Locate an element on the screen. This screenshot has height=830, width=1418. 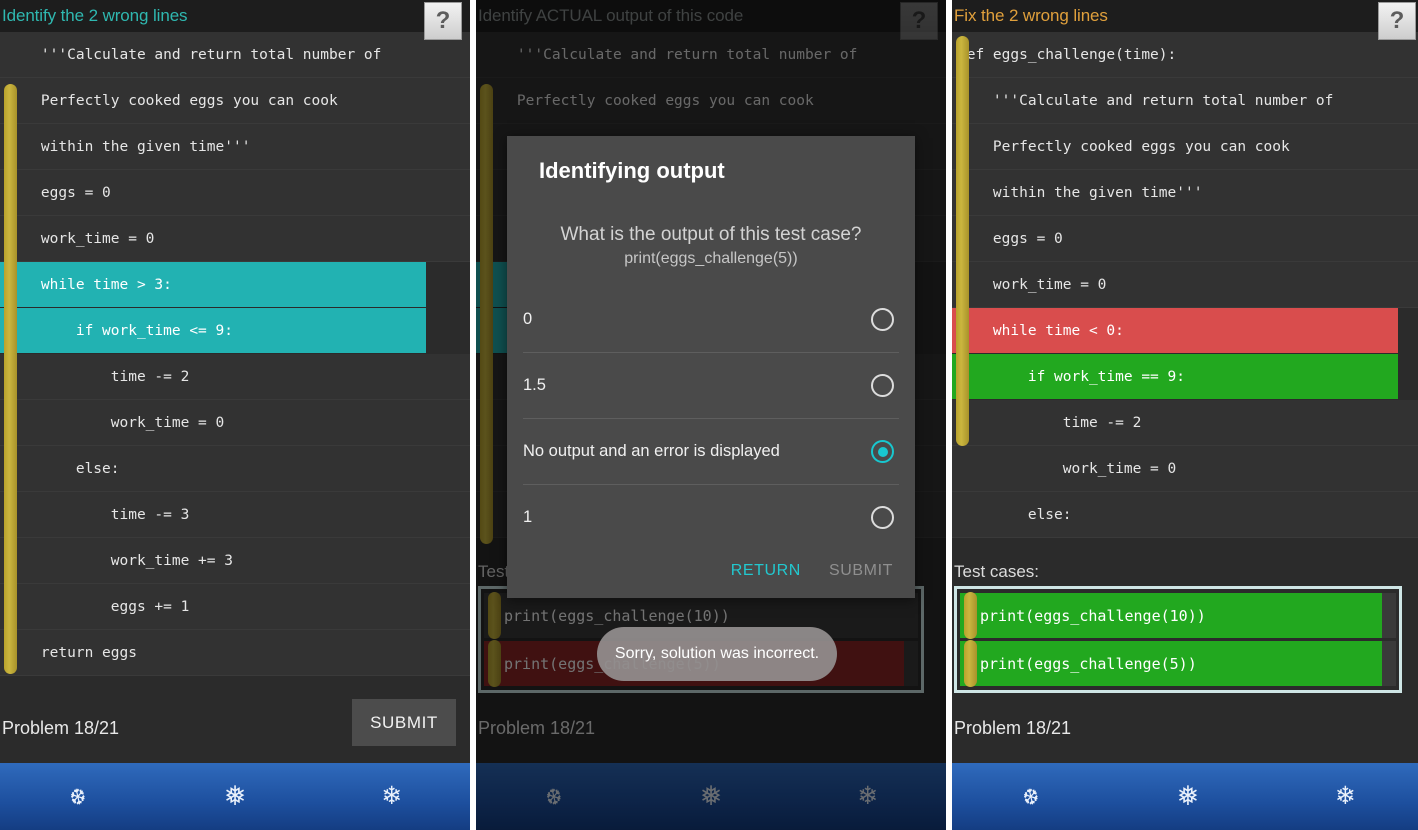
code-line: time -= 3 is located at coordinates (235, 515).